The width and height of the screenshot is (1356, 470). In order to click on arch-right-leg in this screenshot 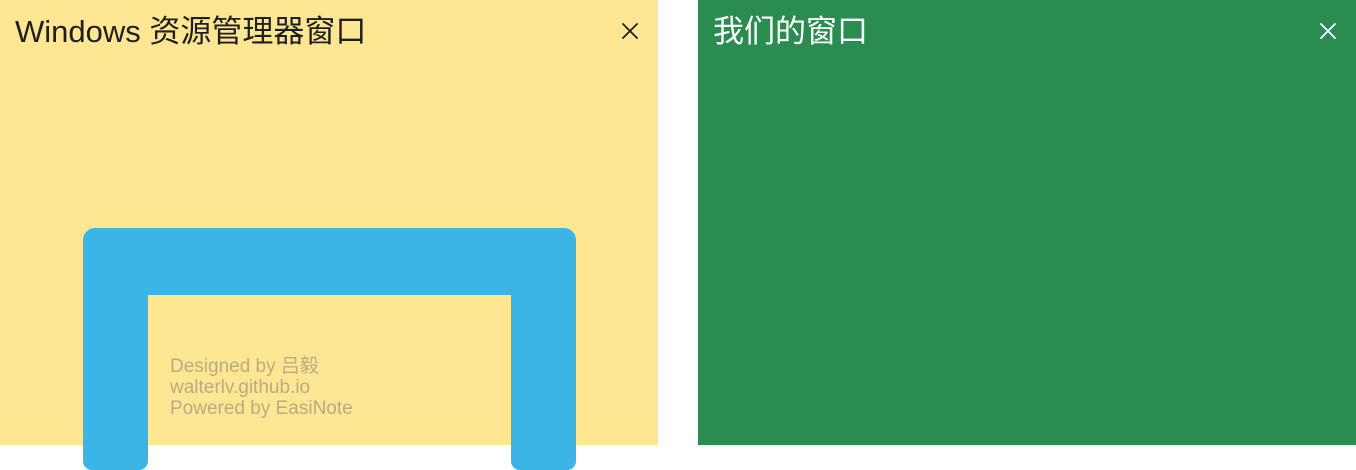, I will do `click(543, 369)`.